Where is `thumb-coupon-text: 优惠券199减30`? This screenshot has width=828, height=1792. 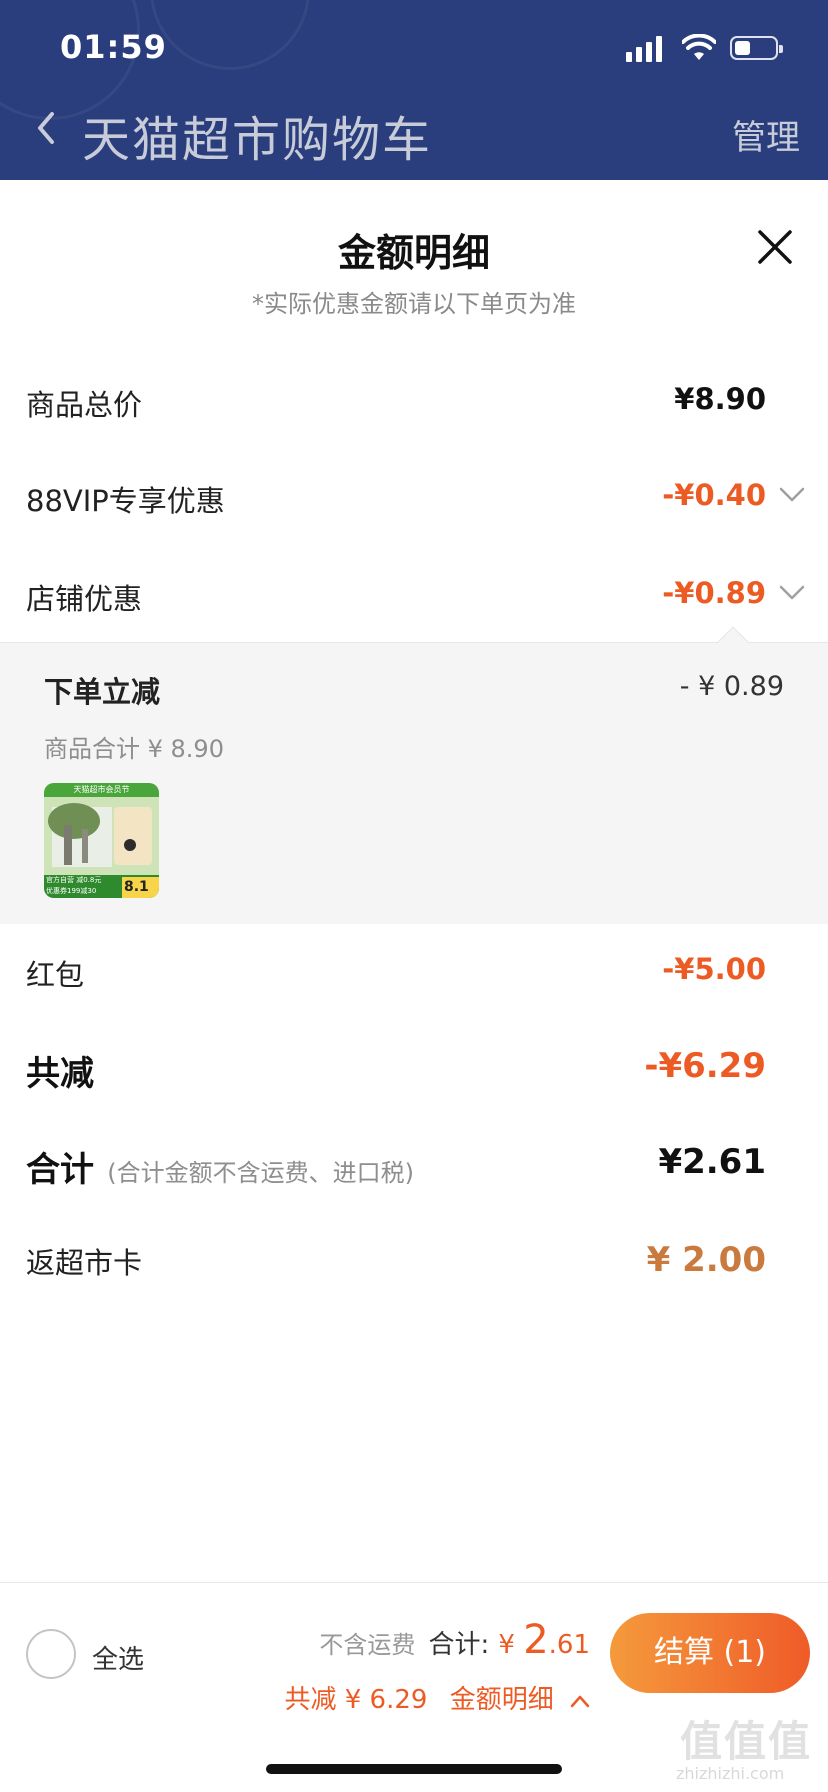
thumb-coupon-text: 优惠券199减30 is located at coordinates (71, 891).